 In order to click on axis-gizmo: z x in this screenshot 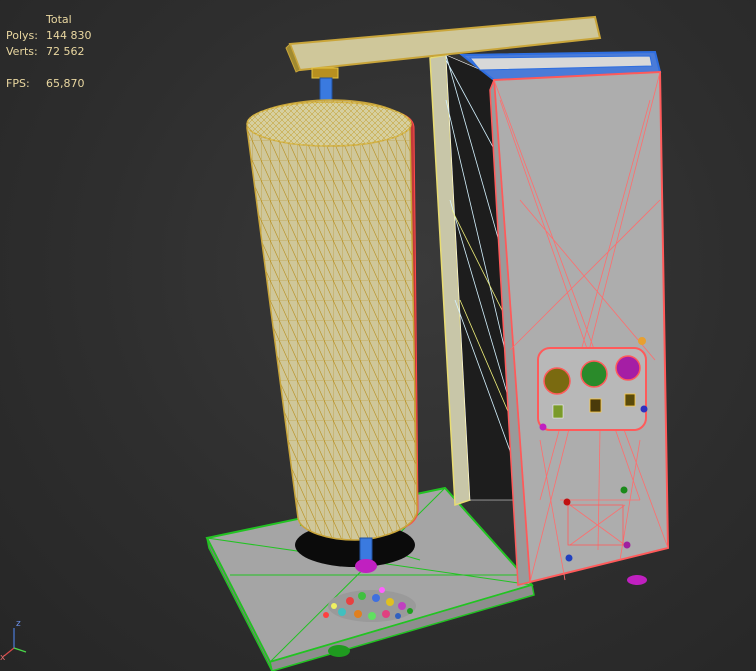, I will do `click(13, 640)`.